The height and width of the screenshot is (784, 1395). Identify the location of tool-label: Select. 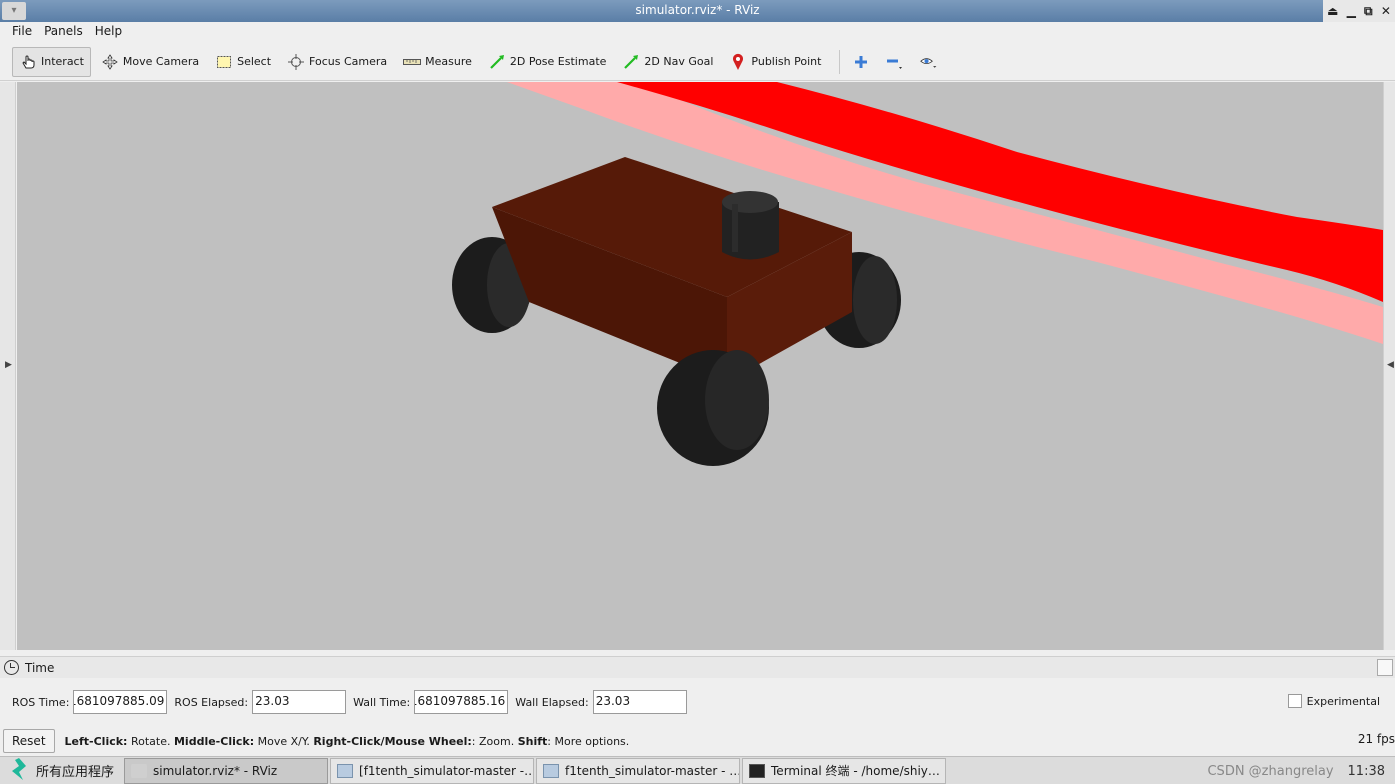
(254, 61).